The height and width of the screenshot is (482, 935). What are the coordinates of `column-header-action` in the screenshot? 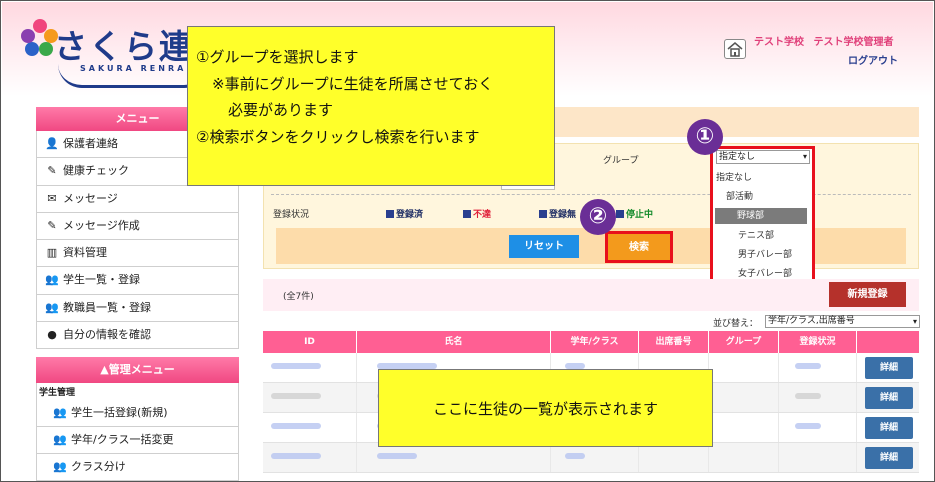 It's located at (888, 342).